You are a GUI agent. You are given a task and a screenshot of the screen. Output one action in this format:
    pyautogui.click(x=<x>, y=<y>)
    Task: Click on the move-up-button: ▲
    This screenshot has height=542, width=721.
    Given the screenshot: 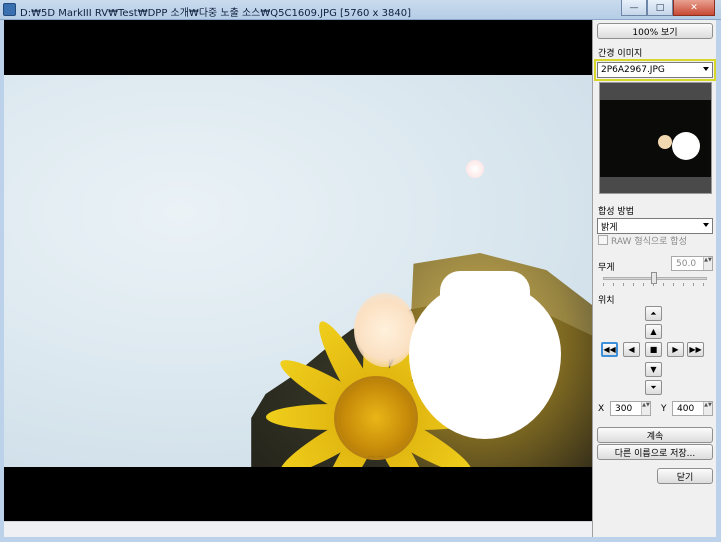 What is the action you would take?
    pyautogui.click(x=653, y=331)
    